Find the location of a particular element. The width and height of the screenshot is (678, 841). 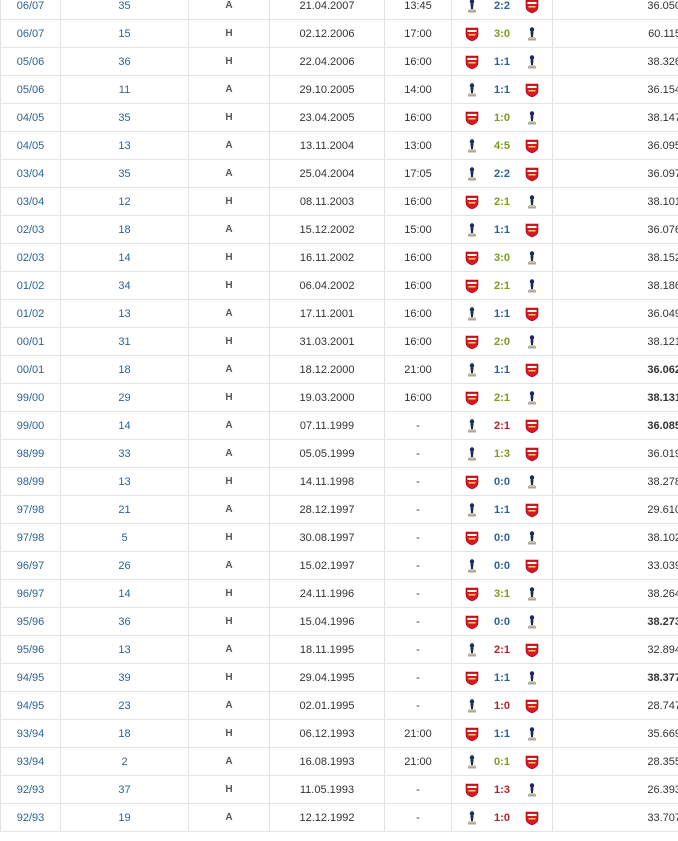

round-link: 5 is located at coordinates (124, 537).